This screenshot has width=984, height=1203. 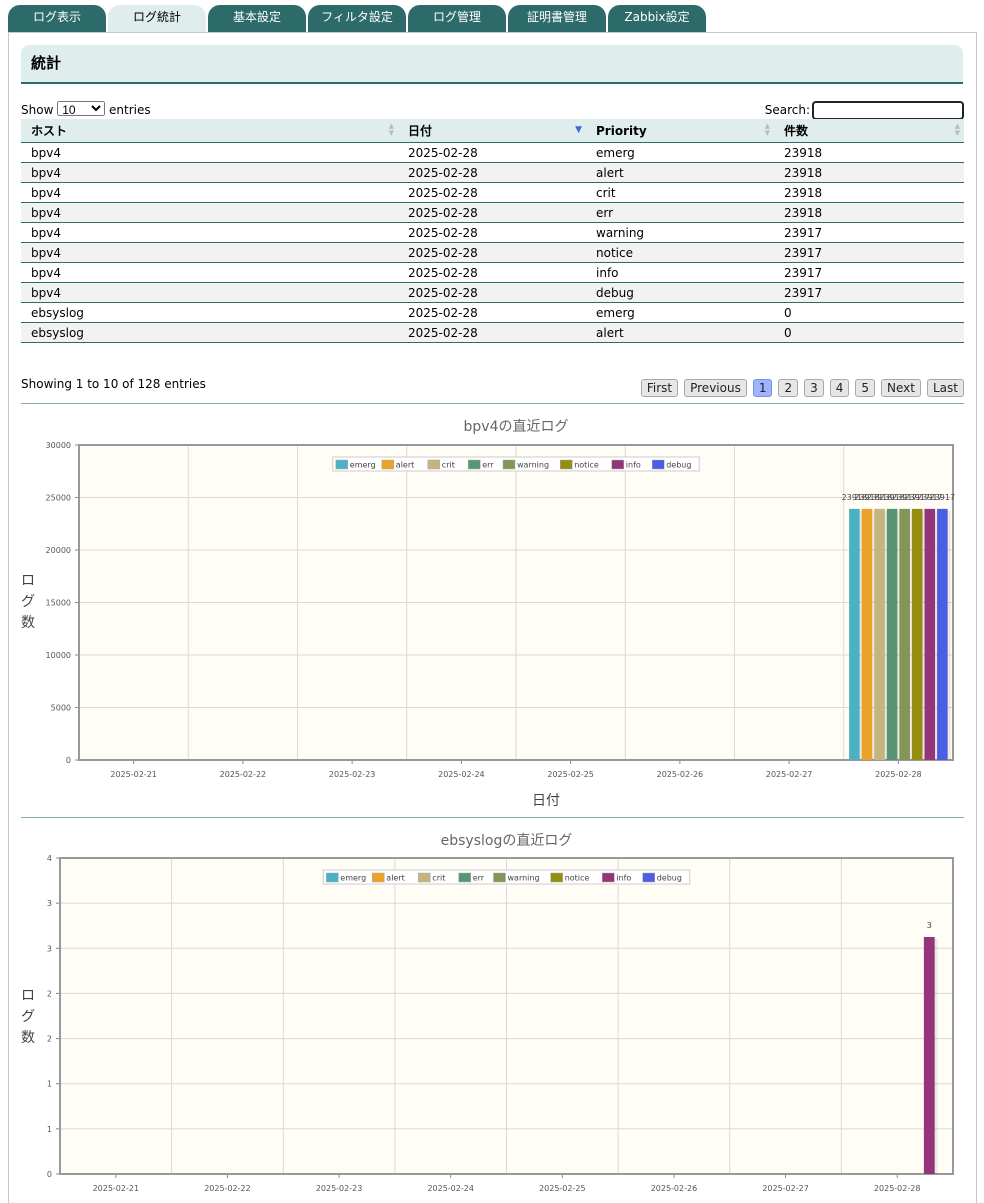 What do you see at coordinates (785, 1188) in the screenshot?
I see `x-tick-label: 2025-02-27` at bounding box center [785, 1188].